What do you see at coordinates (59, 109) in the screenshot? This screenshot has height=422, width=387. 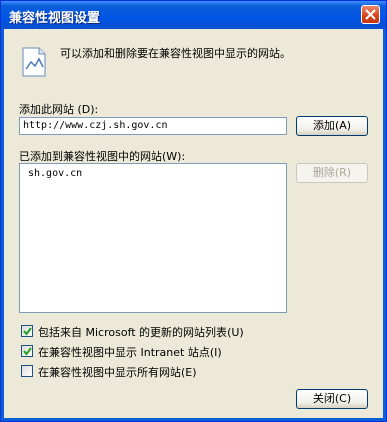 I see `add-site-label: 添加此网站 (D):` at bounding box center [59, 109].